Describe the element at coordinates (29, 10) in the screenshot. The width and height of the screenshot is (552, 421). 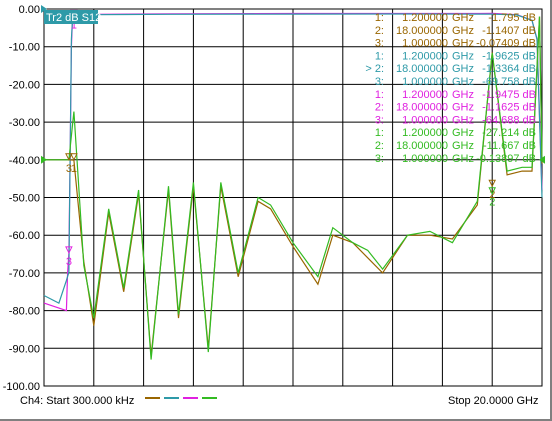
I see `y-tick-label: 0.00` at that location.